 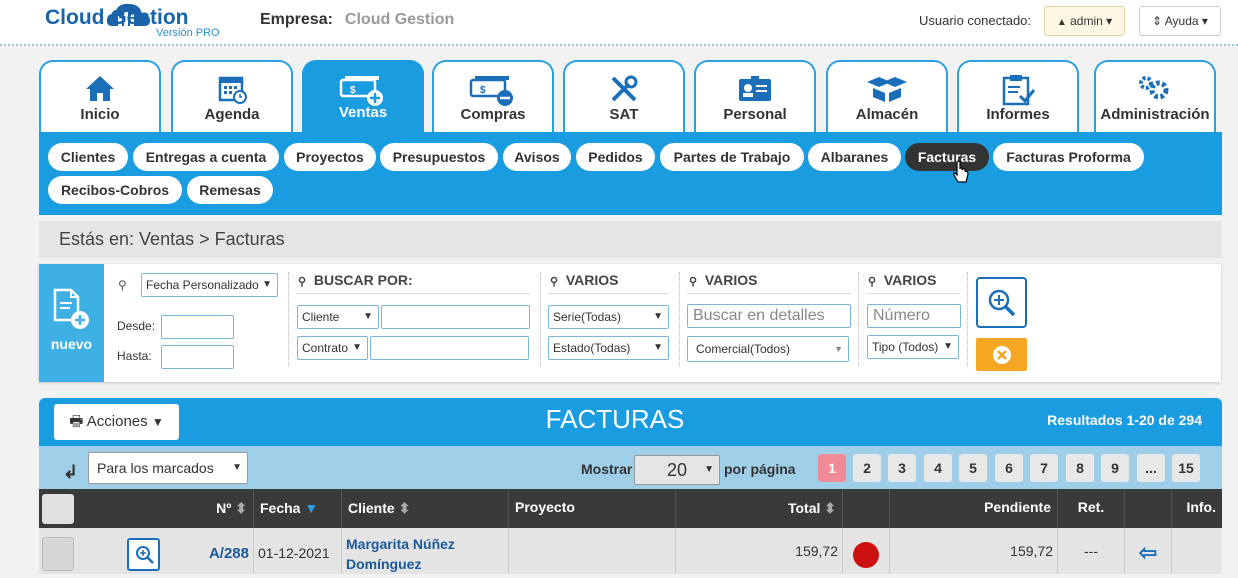 I want to click on tab-compras: $ Compras, so click(x=493, y=96).